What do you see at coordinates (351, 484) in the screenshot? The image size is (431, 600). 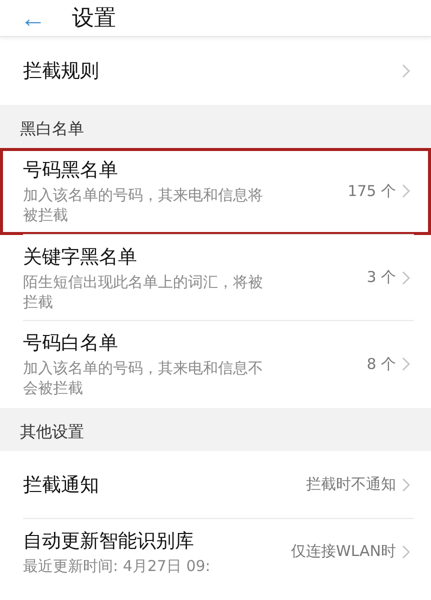 I see `item-value: 拦截时不通知` at bounding box center [351, 484].